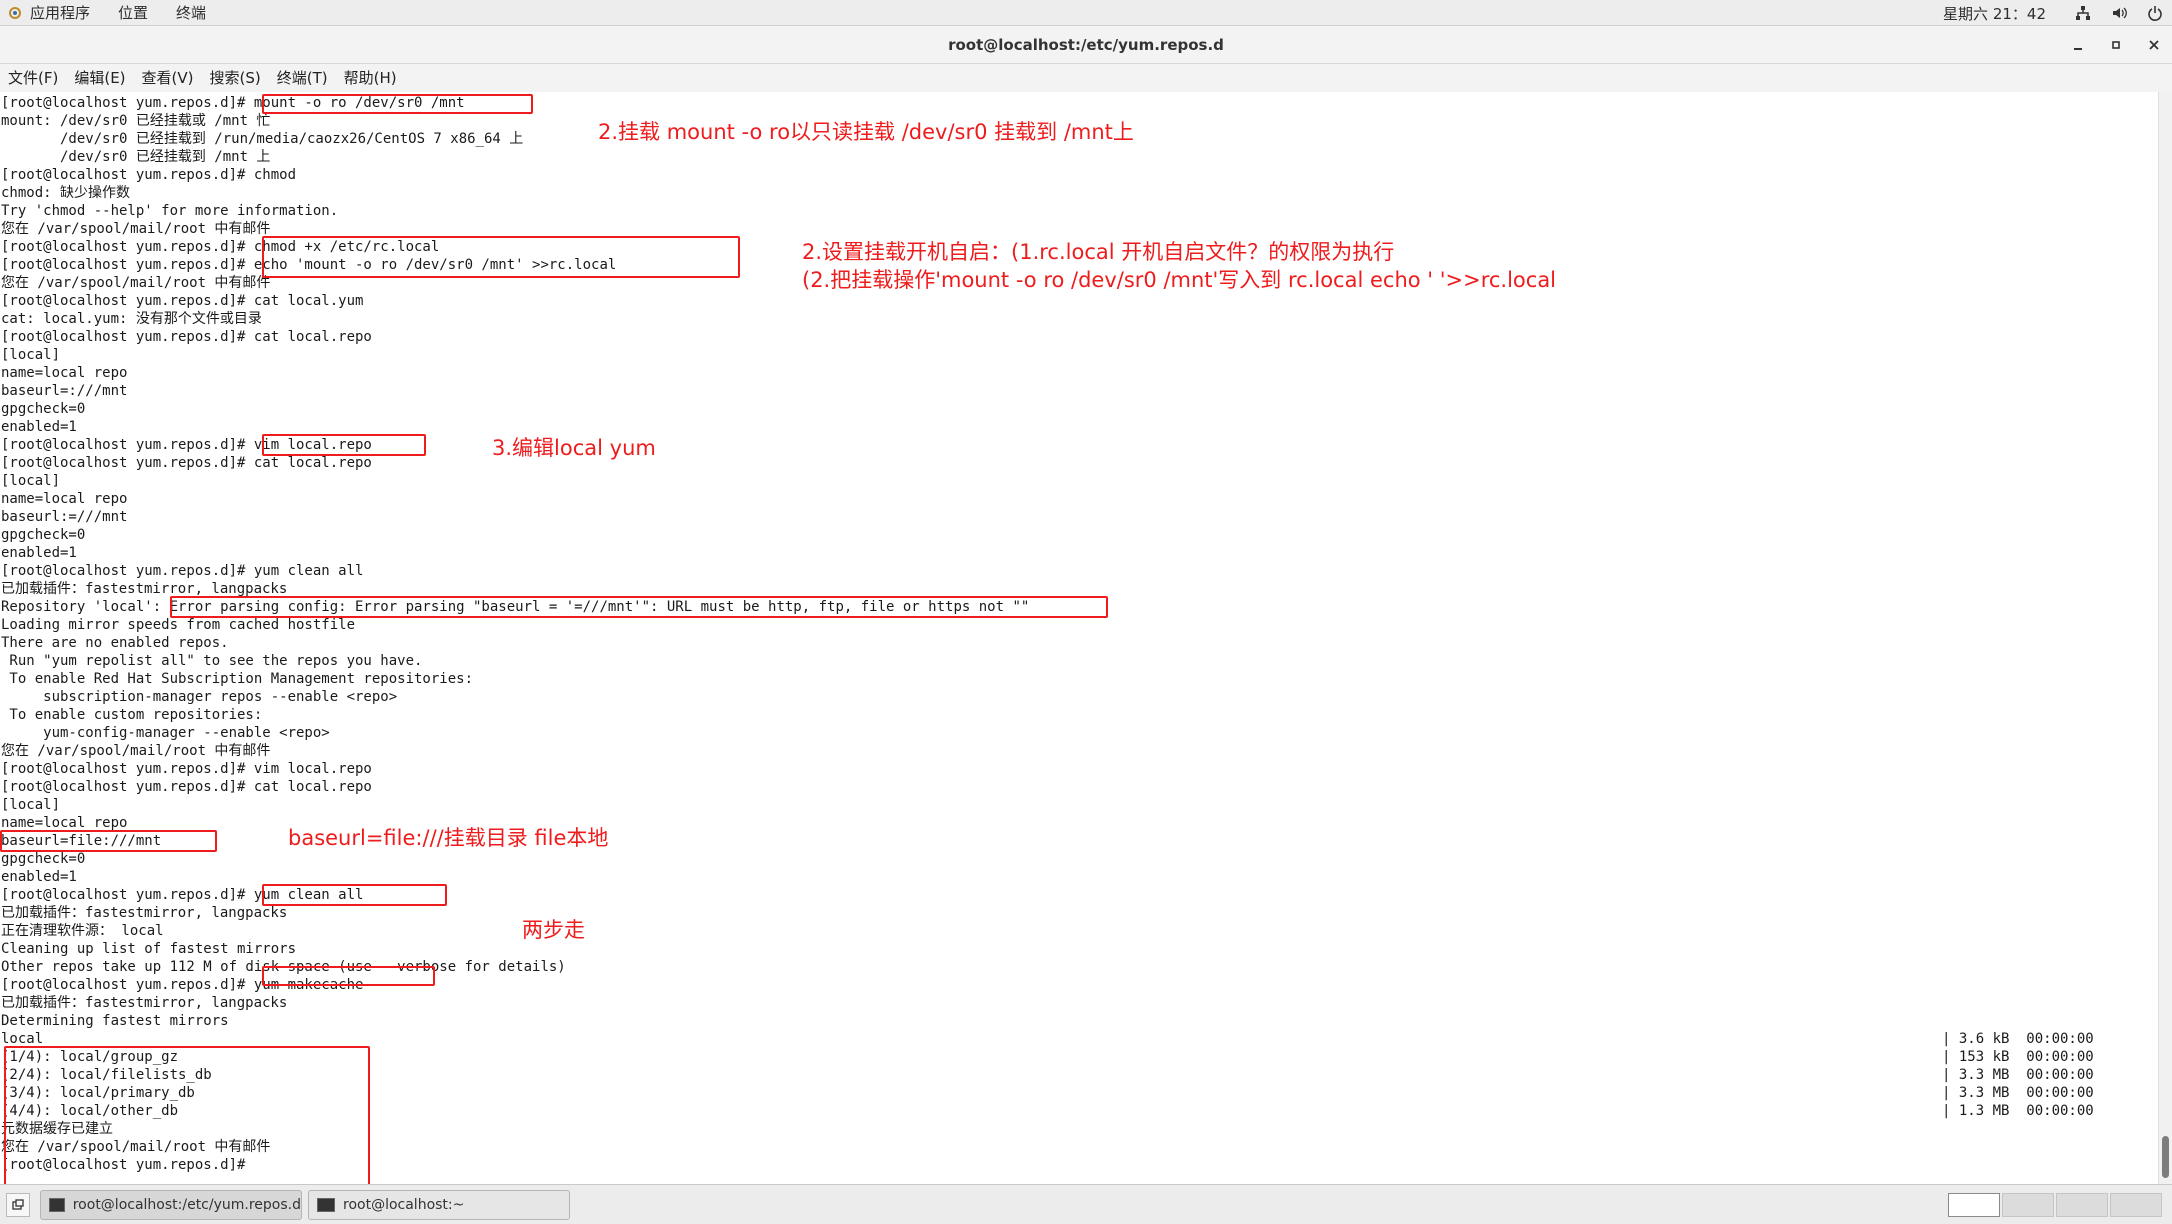 The height and width of the screenshot is (1224, 2172). I want to click on terminal-line: [root@localhost yum.repos.d]# chmod, so click(149, 175).